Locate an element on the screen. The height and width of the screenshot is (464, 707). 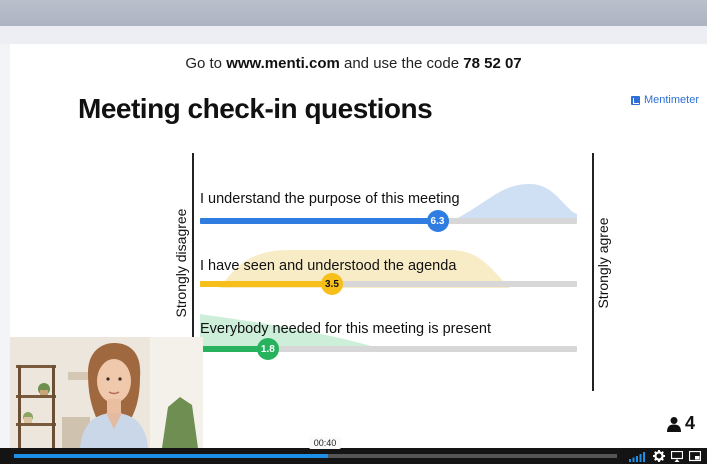
question-1-fill is located at coordinates (319, 221).